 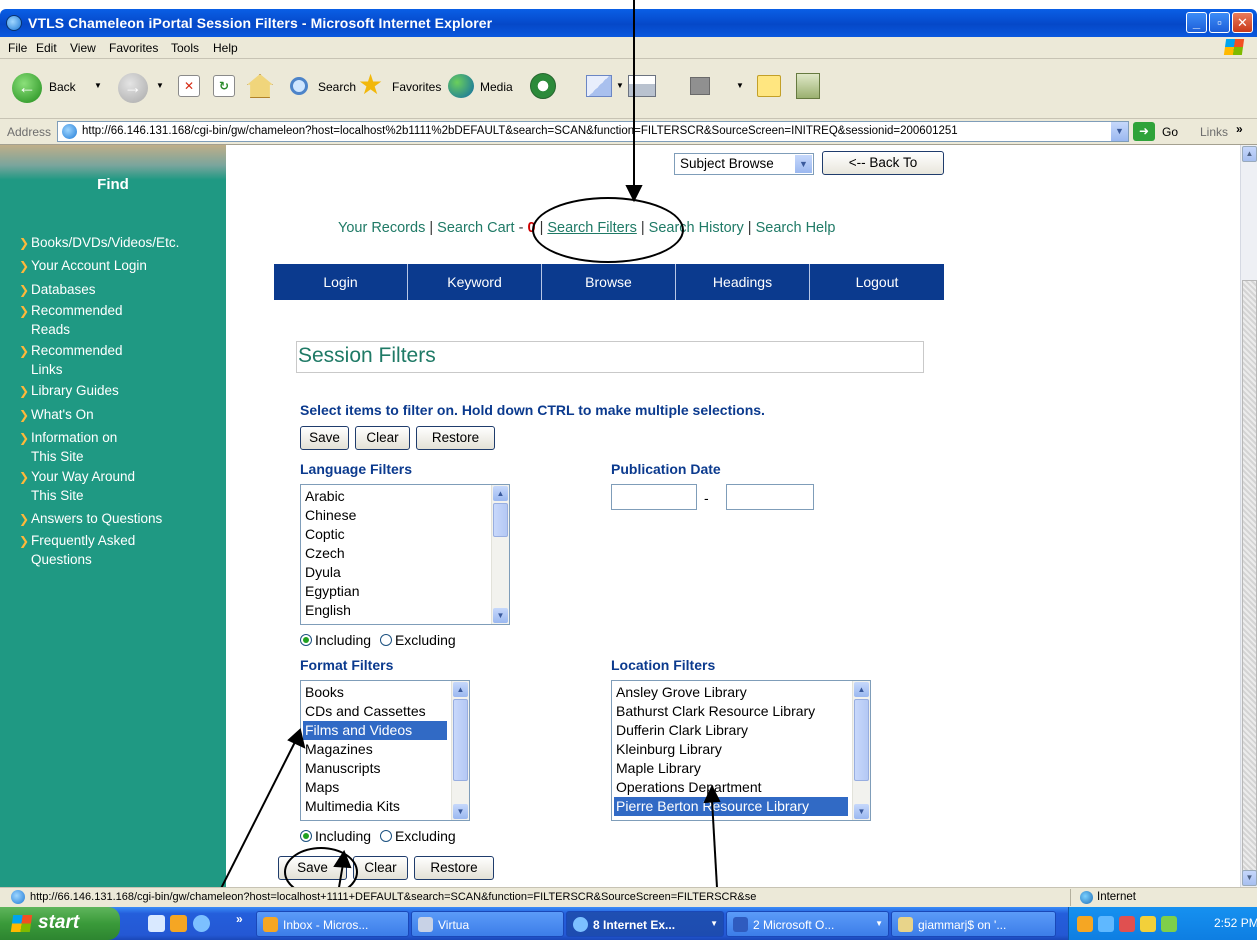 I want to click on quick-launch-desktop-icon, so click(x=156, y=923).